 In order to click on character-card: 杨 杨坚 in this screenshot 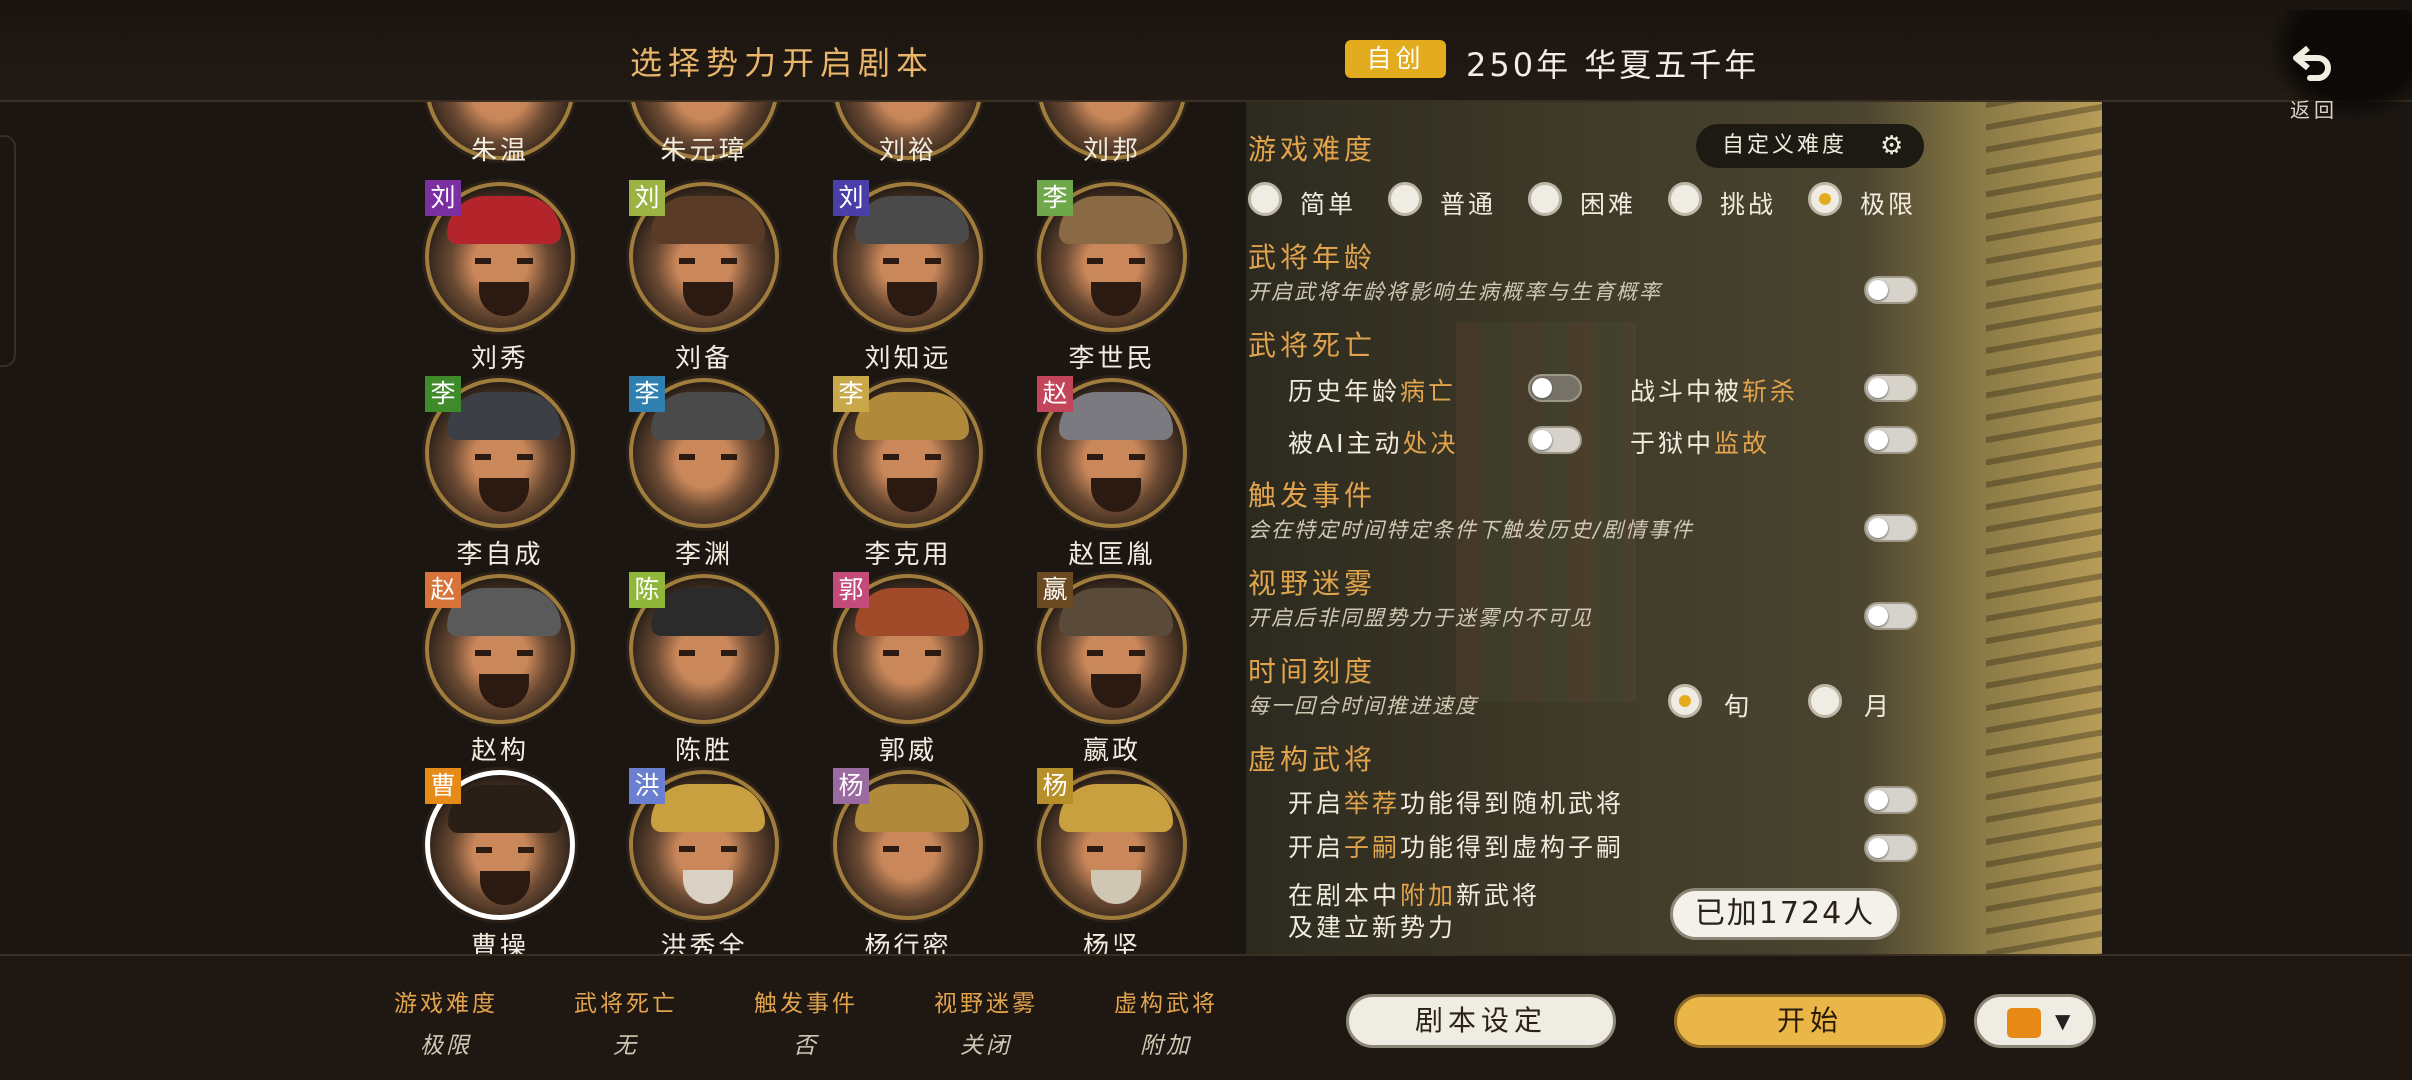, I will do `click(1112, 861)`.